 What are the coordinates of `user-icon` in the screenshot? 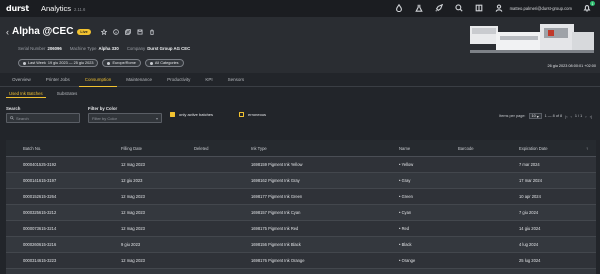 It's located at (499, 8).